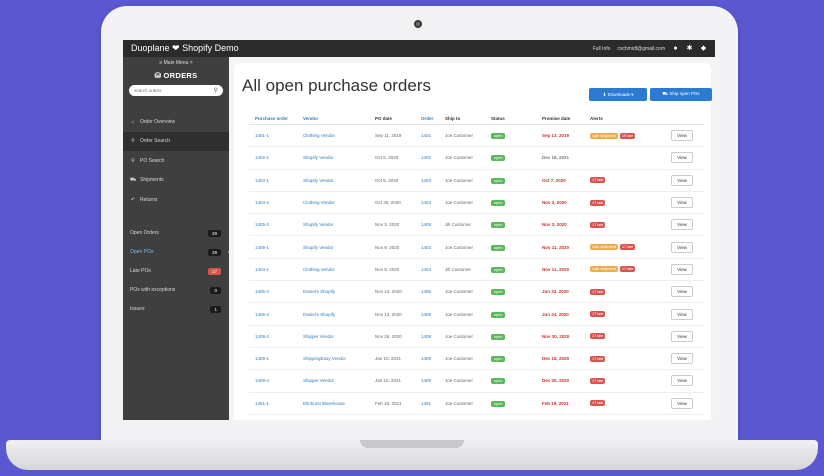 The width and height of the screenshot is (824, 476). Describe the element at coordinates (433, 118) in the screenshot. I see `column-header: Order` at that location.